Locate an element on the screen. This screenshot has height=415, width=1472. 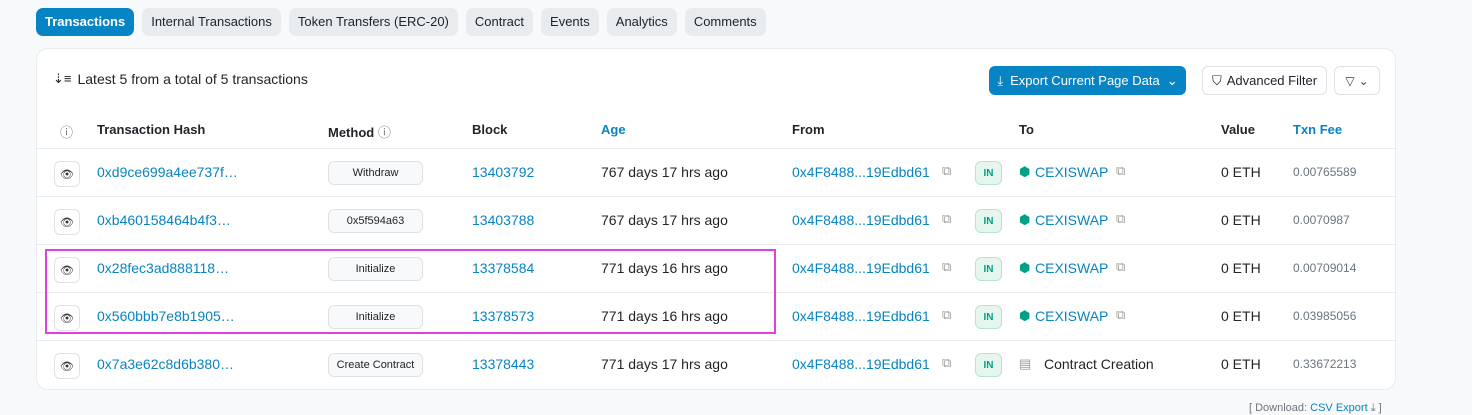
method-badge: Create Contract is located at coordinates (375, 365).